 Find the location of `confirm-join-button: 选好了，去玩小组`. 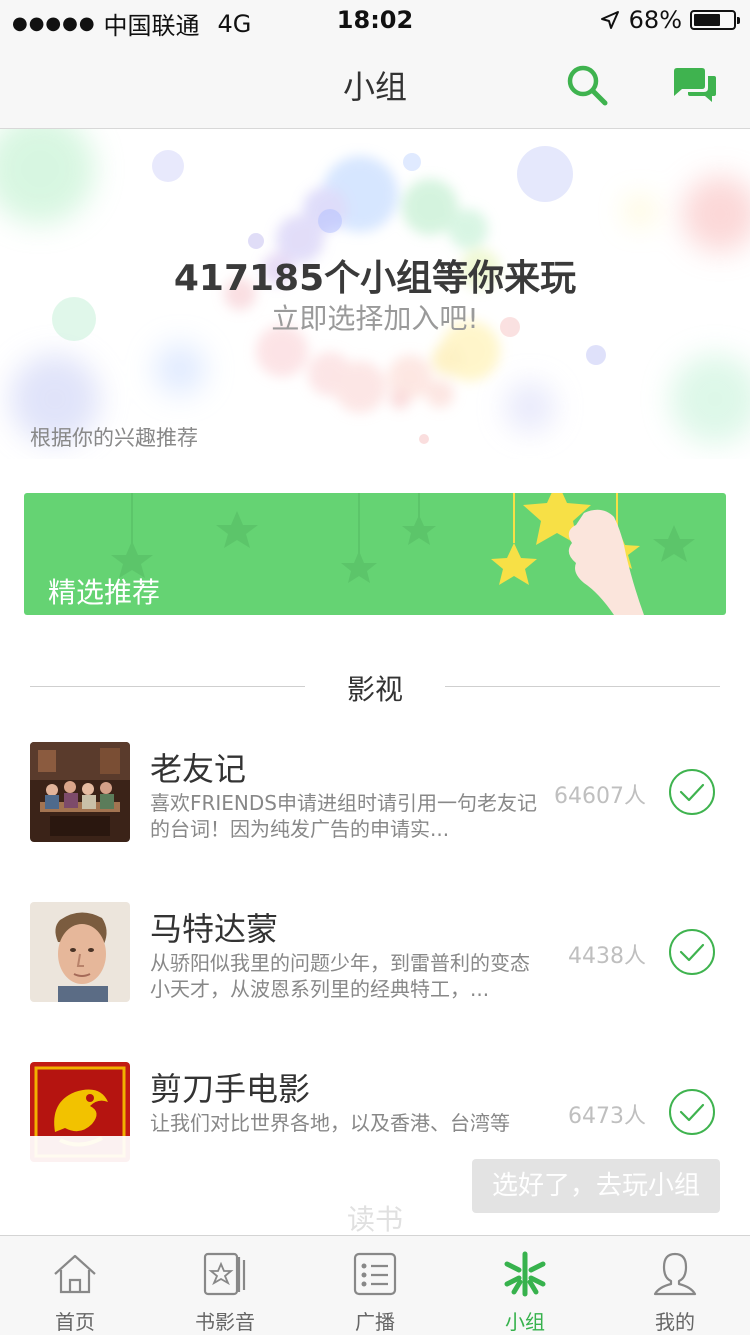

confirm-join-button: 选好了，去玩小组 is located at coordinates (596, 1186).